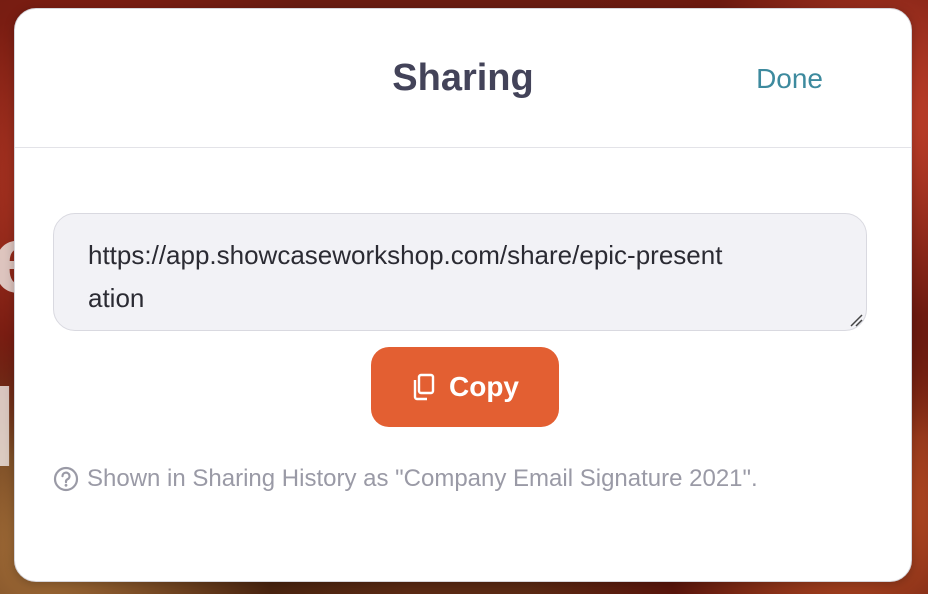 This screenshot has height=594, width=928. Describe the element at coordinates (789, 79) in the screenshot. I see `done-button: Done` at that location.